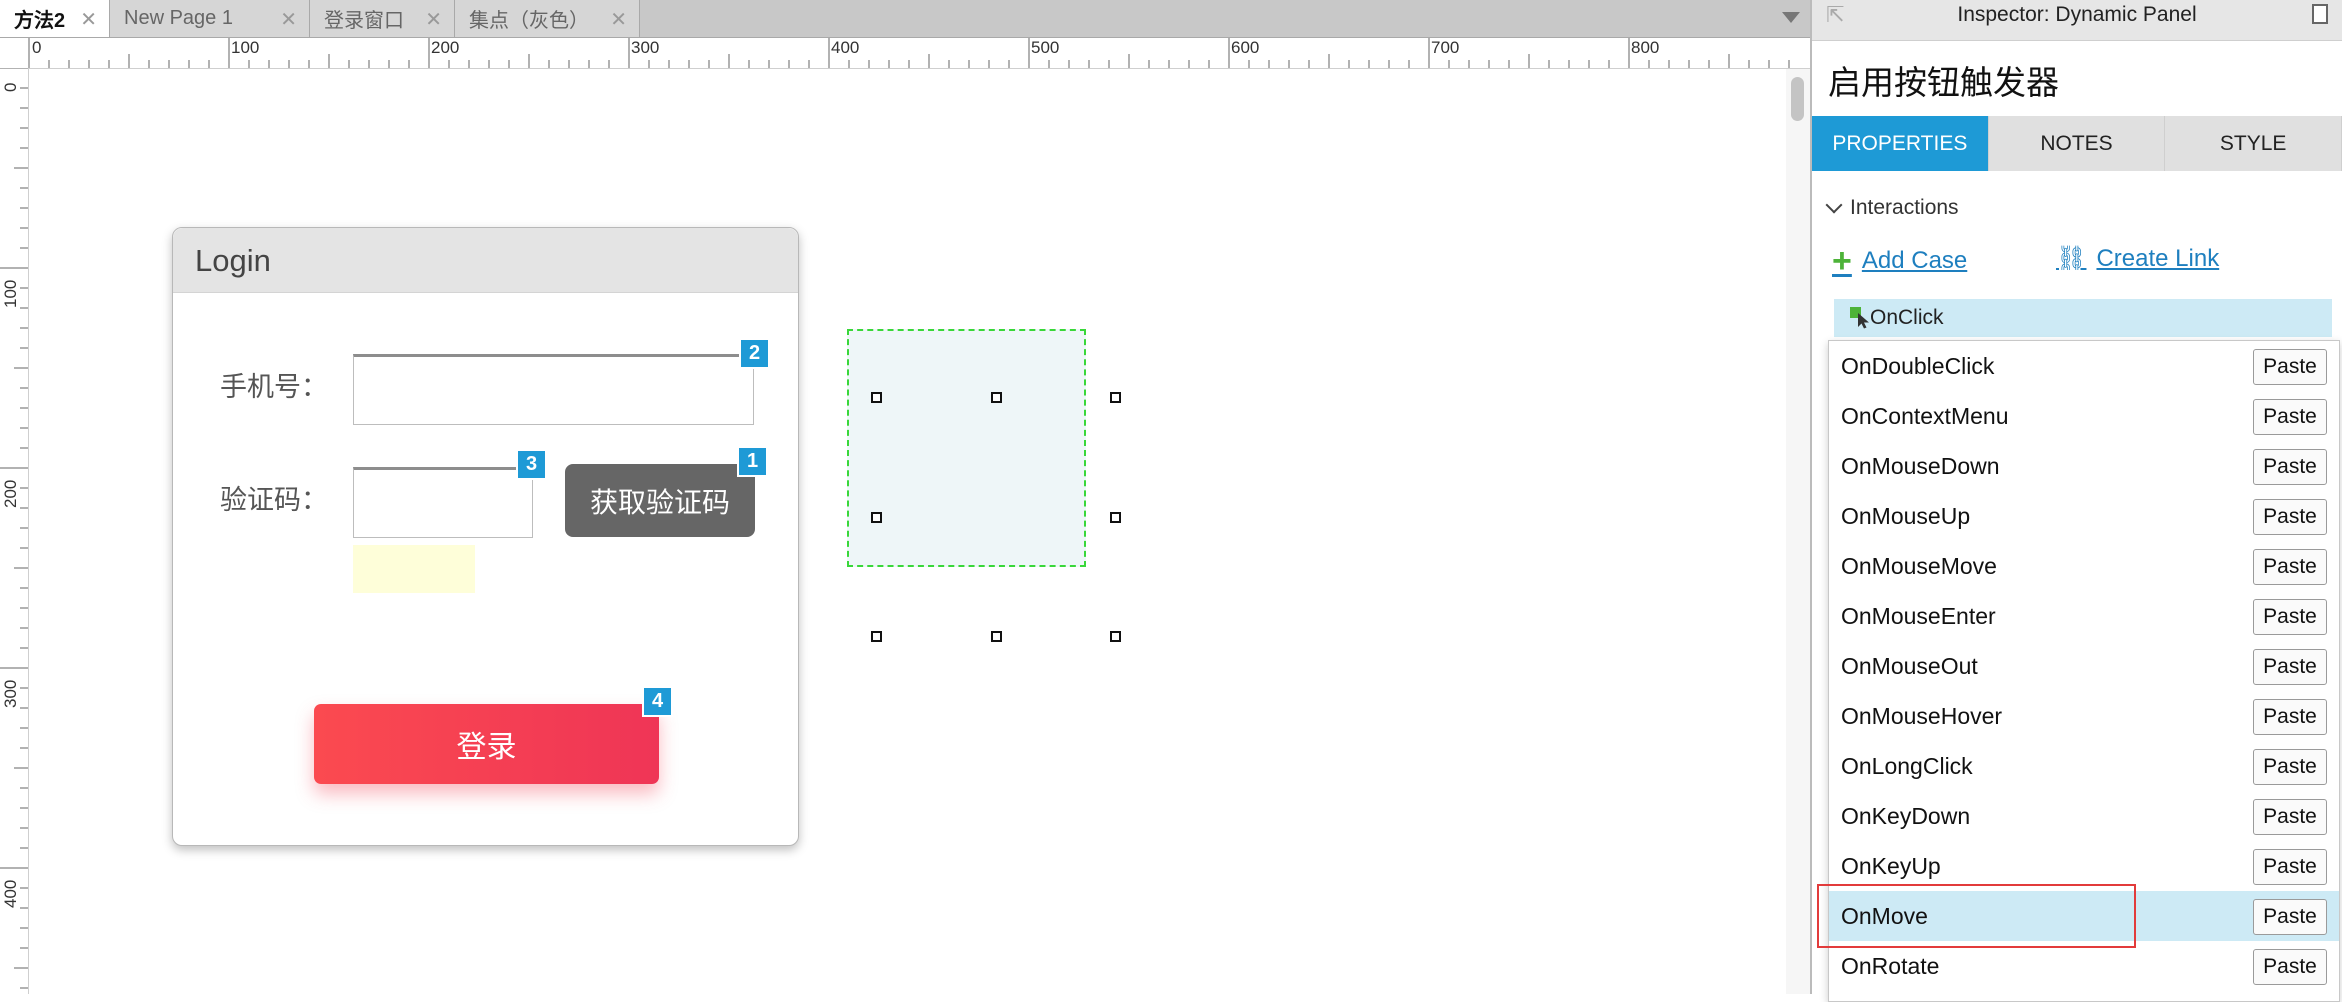  What do you see at coordinates (178, 18) in the screenshot?
I see `tab-label: New Page 1` at bounding box center [178, 18].